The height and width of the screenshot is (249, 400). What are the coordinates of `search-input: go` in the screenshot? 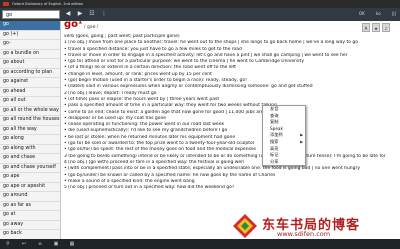 It's located at (31, 14).